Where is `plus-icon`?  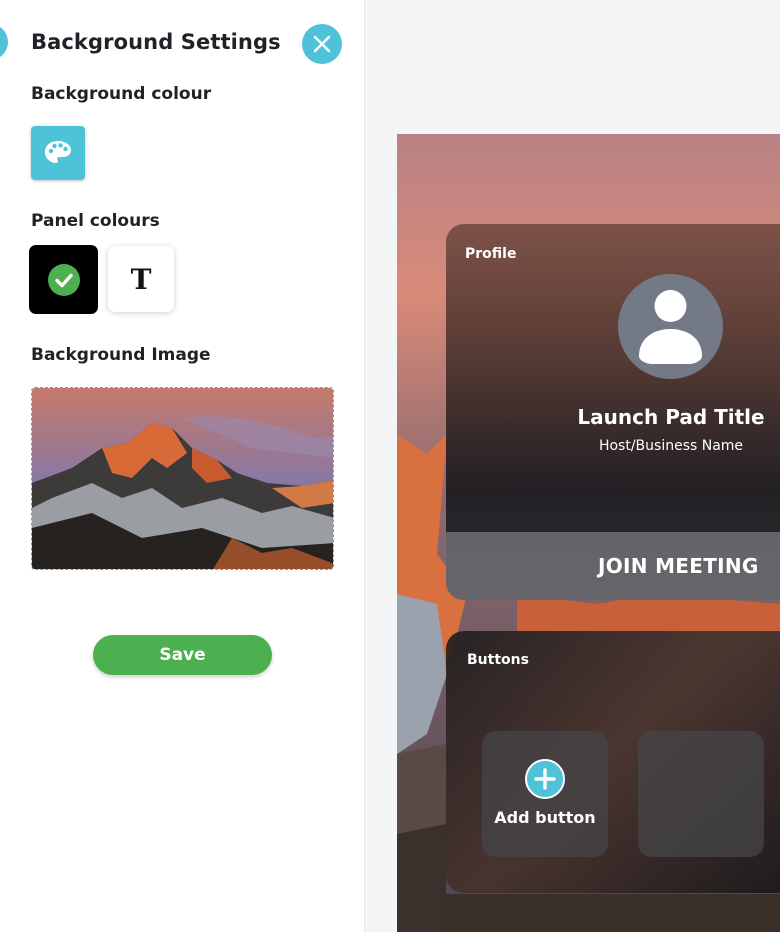 plus-icon is located at coordinates (545, 779).